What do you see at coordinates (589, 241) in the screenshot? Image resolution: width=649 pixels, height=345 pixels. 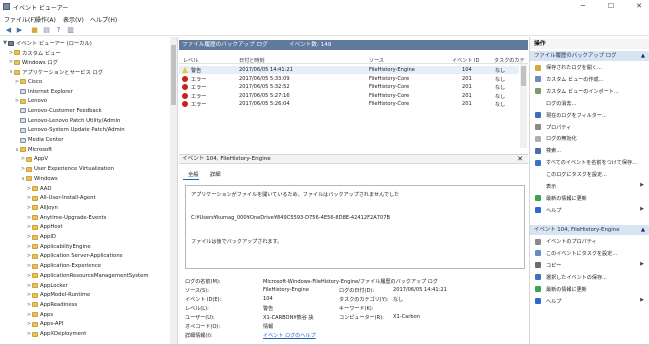 I see `action-item: イベントのプロパティ` at bounding box center [589, 241].